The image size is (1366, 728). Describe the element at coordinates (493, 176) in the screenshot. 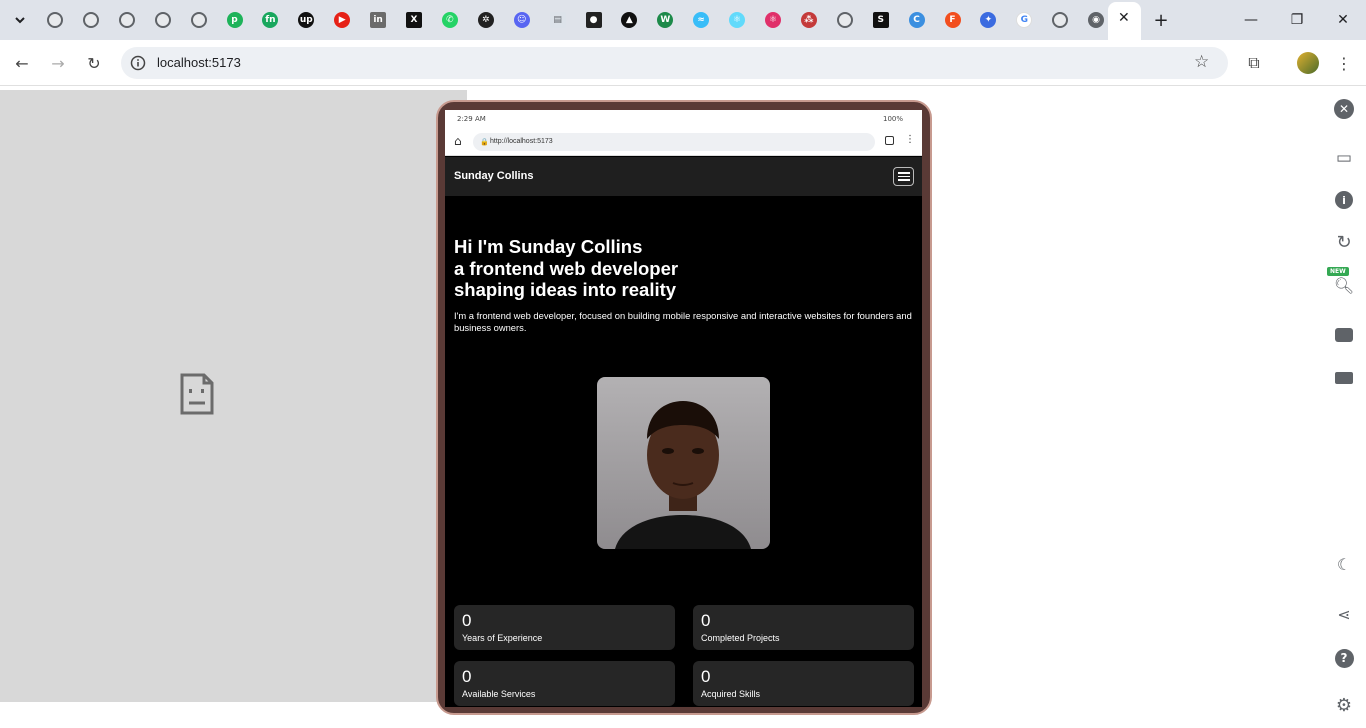

I see `site-brand: Sunday Collins` at that location.